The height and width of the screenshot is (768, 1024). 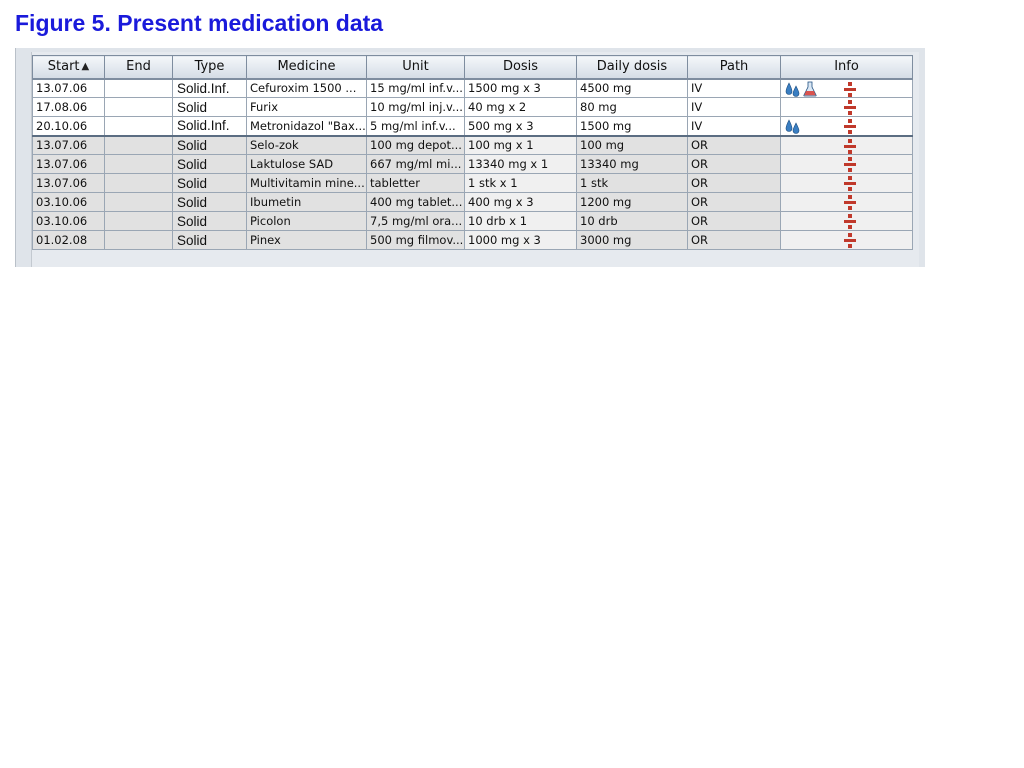 I want to click on column-header-end: End, so click(x=138, y=67).